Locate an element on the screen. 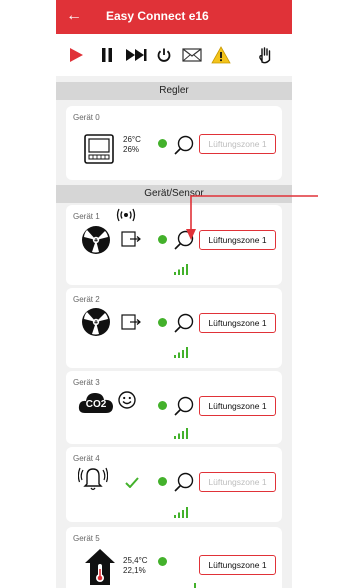  device-label: Gerät 4 is located at coordinates (86, 458).